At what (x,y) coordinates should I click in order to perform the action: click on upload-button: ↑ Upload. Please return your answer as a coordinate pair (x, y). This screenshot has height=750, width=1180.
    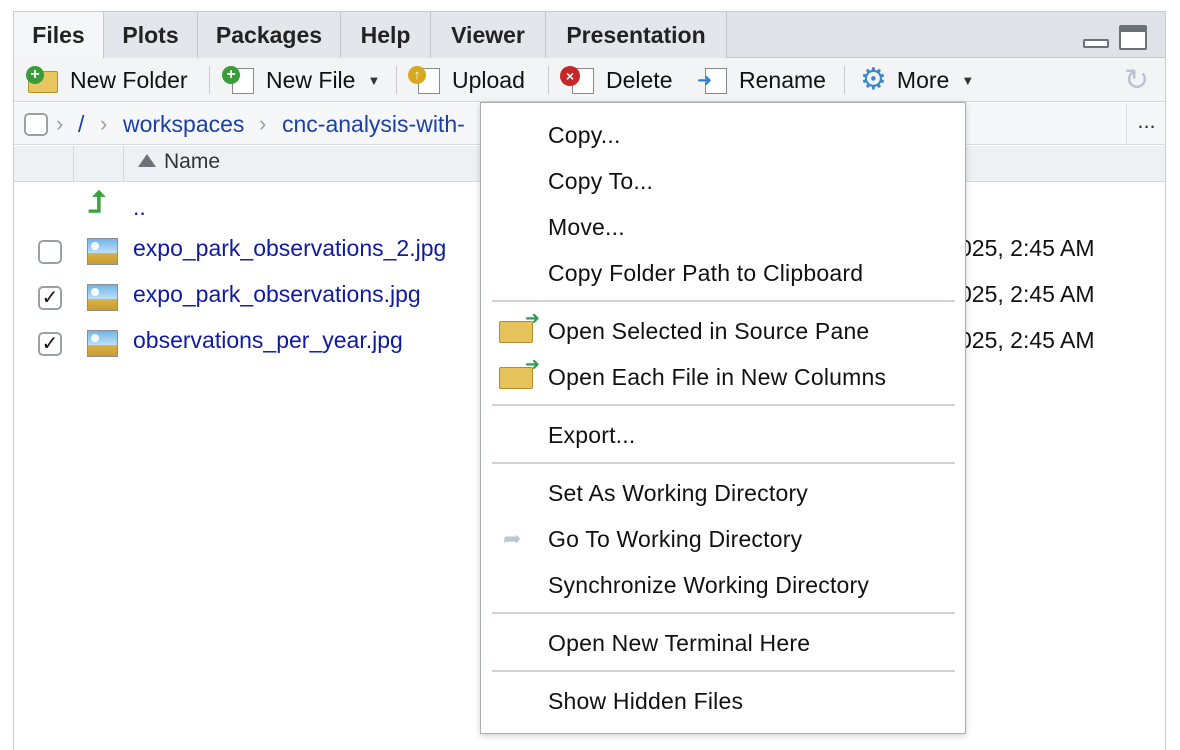
    Looking at the image, I should click on (466, 80).